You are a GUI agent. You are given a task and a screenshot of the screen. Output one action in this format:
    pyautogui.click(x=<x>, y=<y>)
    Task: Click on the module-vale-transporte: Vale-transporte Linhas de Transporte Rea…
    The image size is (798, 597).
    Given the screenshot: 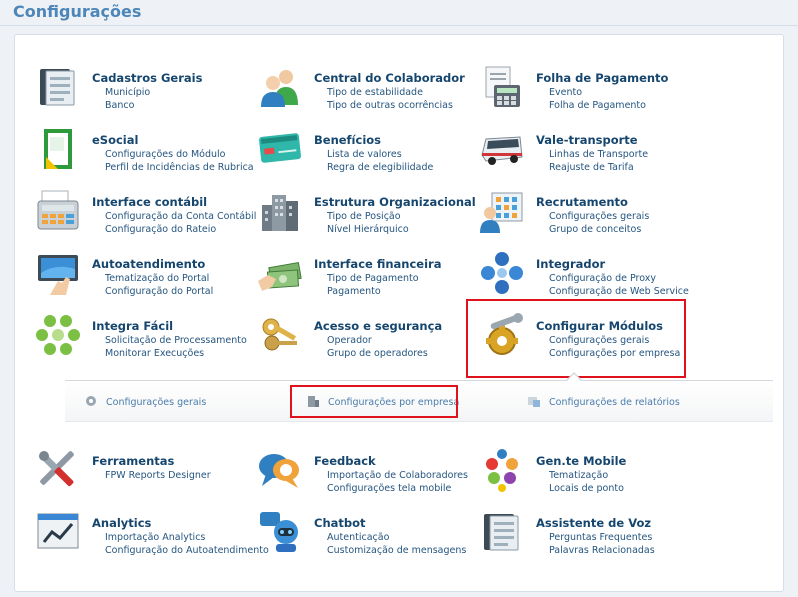 What is the action you would take?
    pyautogui.click(x=590, y=155)
    